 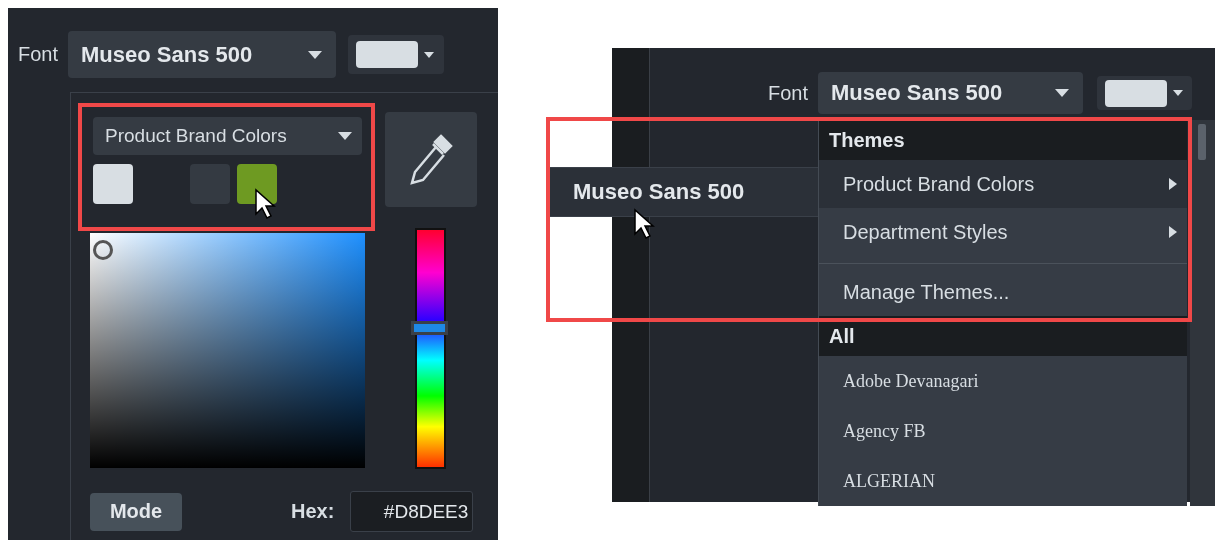 I want to click on picker-handle, so click(x=103, y=250).